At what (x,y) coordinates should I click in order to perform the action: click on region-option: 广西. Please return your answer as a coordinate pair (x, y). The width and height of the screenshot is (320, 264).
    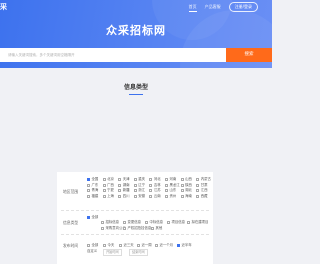
    Looking at the image, I should click on (108, 185).